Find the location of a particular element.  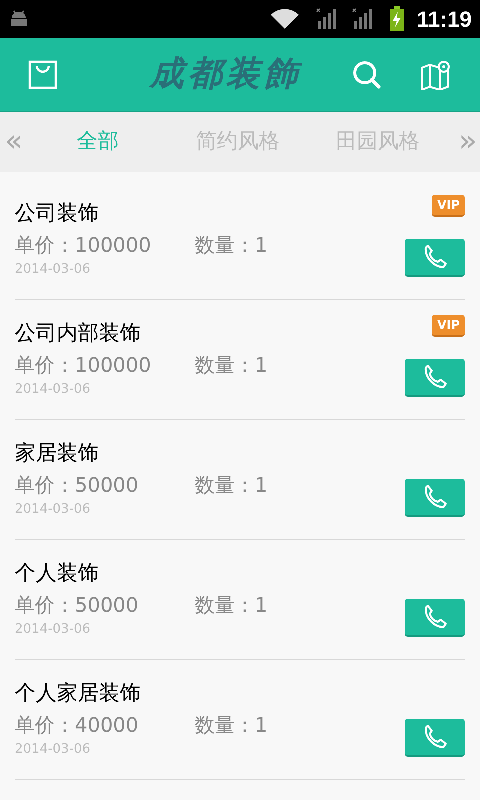

map-pin-icon is located at coordinates (436, 74).